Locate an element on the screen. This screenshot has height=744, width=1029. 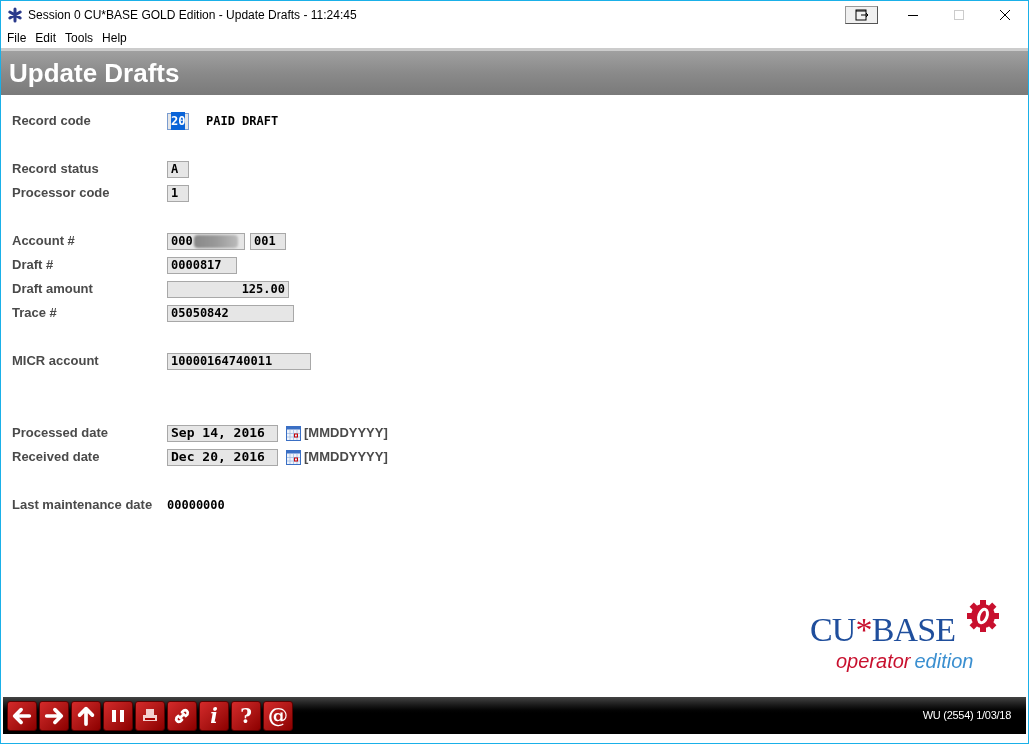
input-field: 000 is located at coordinates (206, 241).